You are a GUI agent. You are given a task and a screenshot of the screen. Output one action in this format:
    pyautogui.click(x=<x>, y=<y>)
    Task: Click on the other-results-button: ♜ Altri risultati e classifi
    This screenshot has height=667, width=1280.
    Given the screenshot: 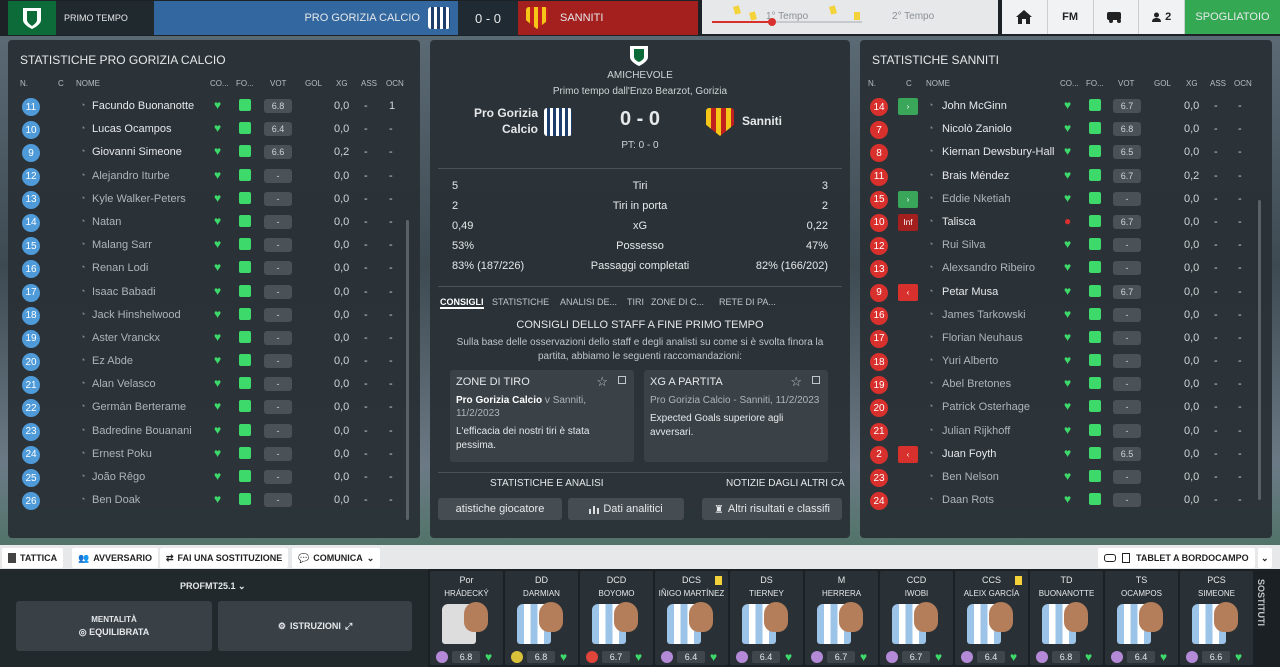 What is the action you would take?
    pyautogui.click(x=772, y=509)
    